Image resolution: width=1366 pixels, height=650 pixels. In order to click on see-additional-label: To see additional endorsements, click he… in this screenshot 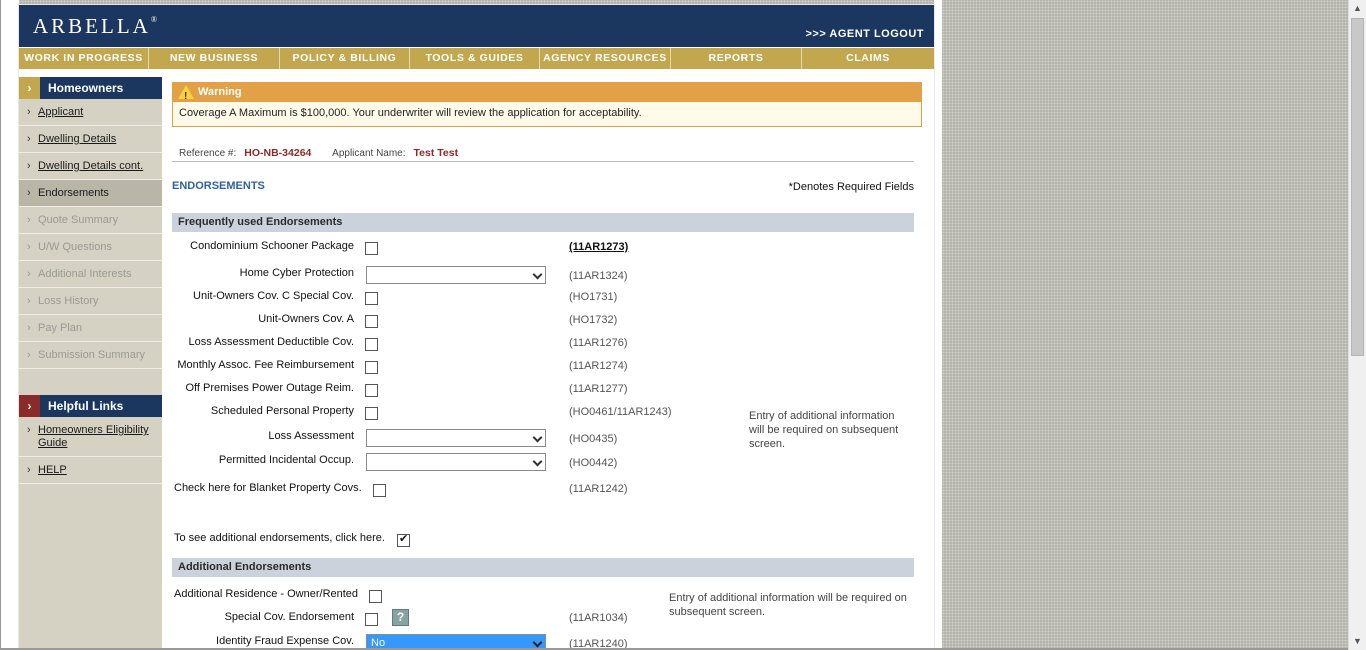, I will do `click(279, 538)`.